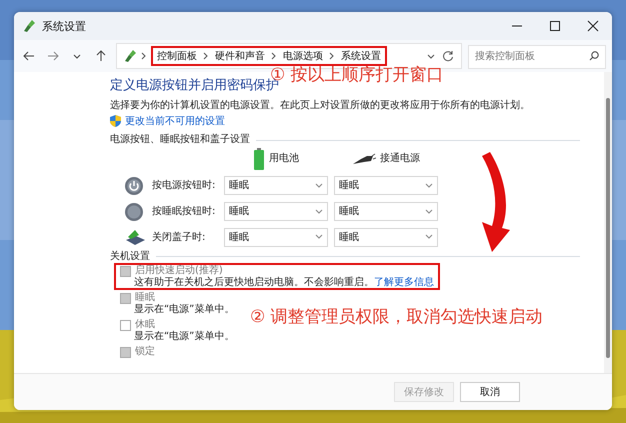 The image size is (626, 423). What do you see at coordinates (320, 106) in the screenshot?
I see `page-description: 选择要为你的计算机设置的电源设置。在此页上对设置所做的更改将应用于你所有的电源计划。` at bounding box center [320, 106].